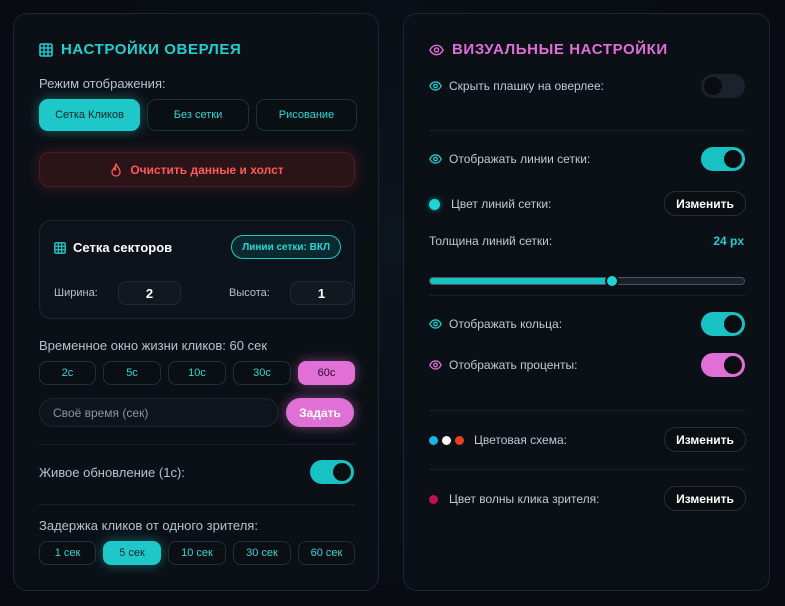 The height and width of the screenshot is (606, 785). Describe the element at coordinates (102, 83) in the screenshot. I see `display-mode-label: Режим отображения:` at that location.